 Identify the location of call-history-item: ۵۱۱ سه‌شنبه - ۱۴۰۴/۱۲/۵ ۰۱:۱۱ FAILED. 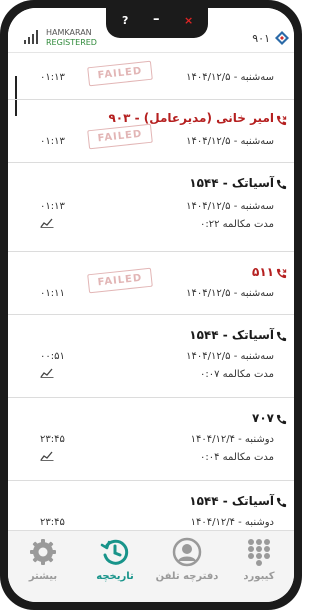
(151, 283).